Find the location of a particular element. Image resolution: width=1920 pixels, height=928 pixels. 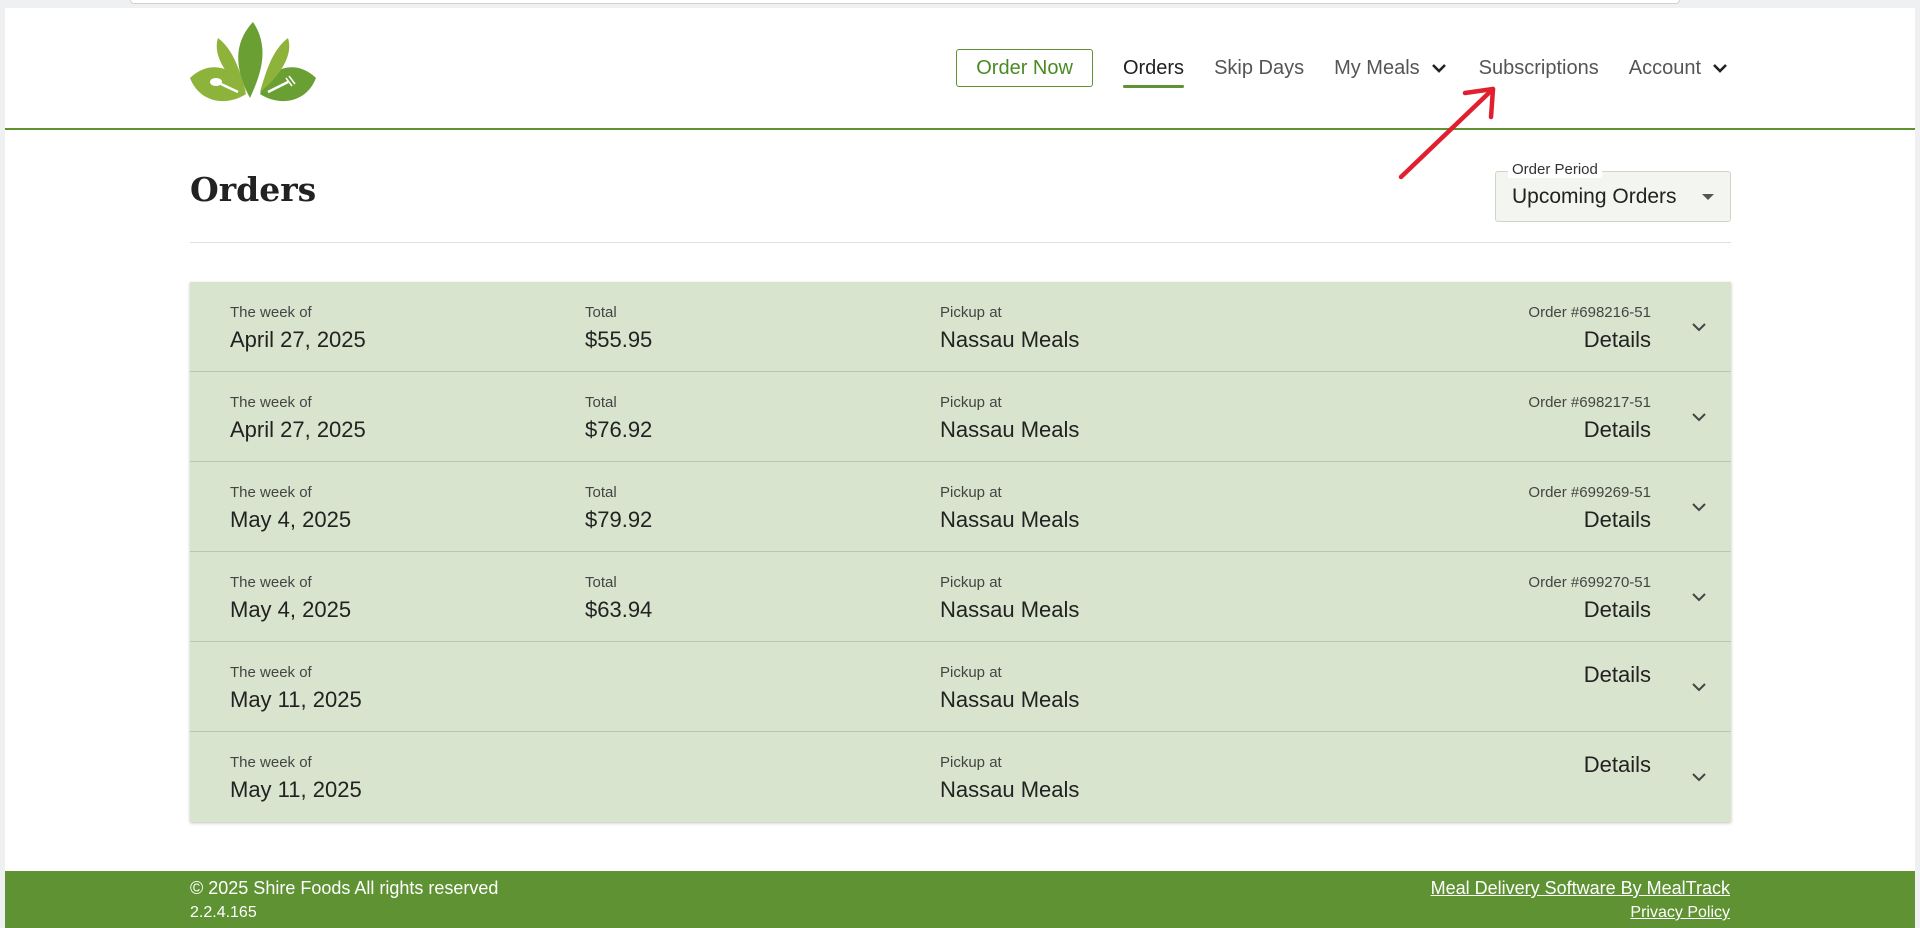

privacy-policy-link: Privacy Policy is located at coordinates (1680, 913).